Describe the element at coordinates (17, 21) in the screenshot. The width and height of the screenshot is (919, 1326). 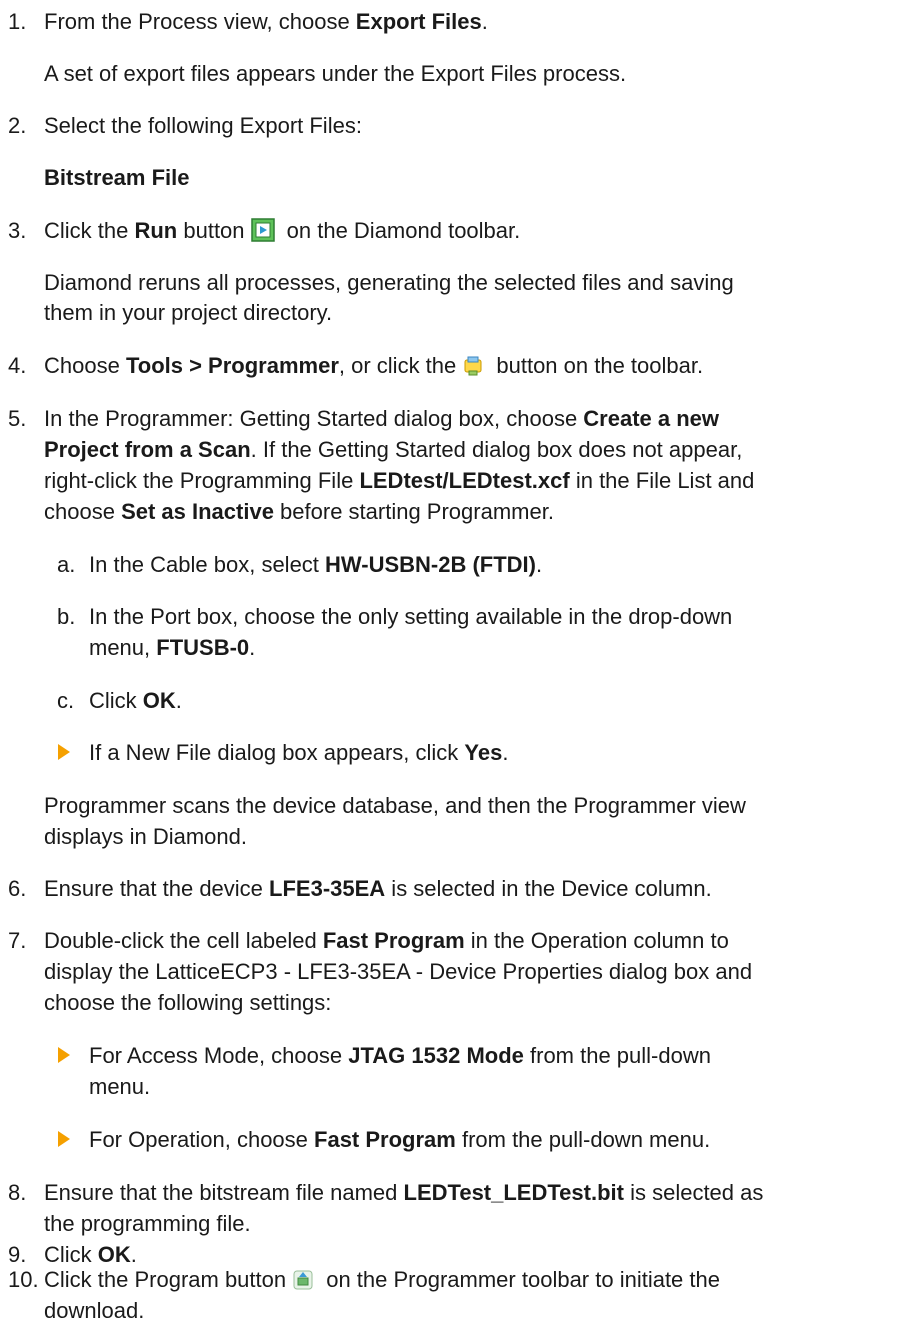
I see `step-number: 1.` at that location.